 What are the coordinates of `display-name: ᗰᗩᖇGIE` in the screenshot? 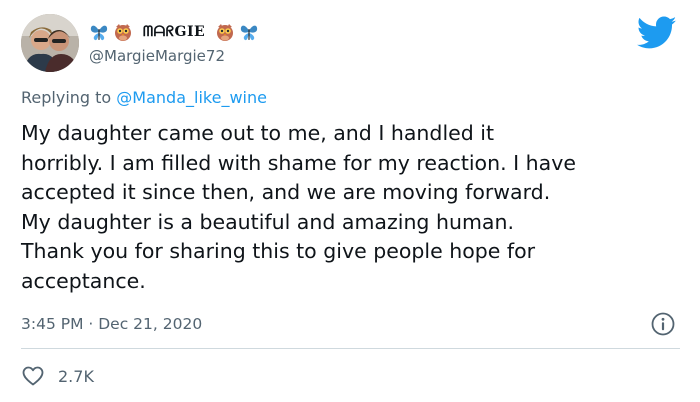 It's located at (174, 32).